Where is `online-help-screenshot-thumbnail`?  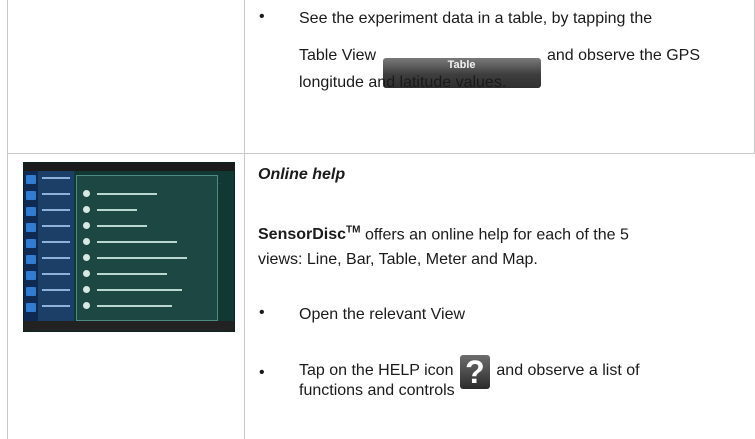
online-help-screenshot-thumbnail is located at coordinates (129, 247).